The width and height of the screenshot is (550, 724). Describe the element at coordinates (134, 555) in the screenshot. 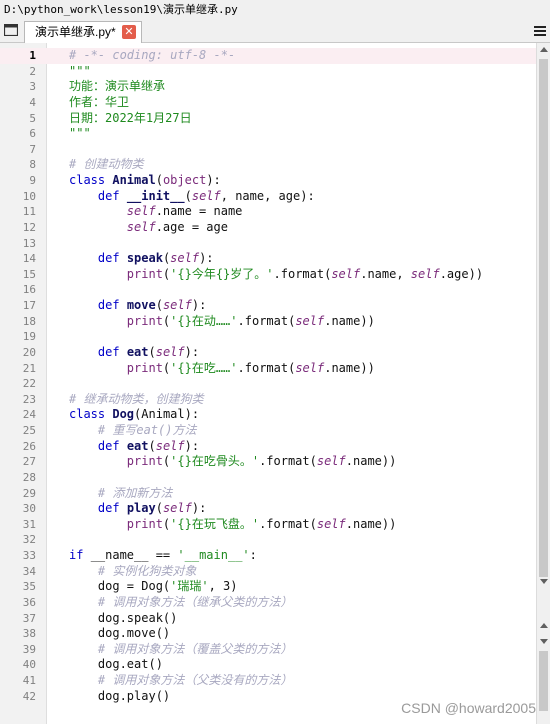

I see `code-token: __name__ ==` at that location.